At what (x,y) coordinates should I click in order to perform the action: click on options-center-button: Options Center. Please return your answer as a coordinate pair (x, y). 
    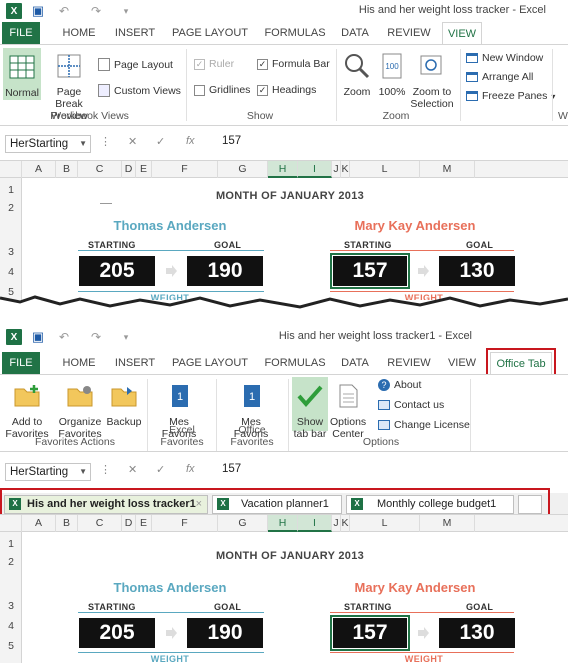
    Looking at the image, I should click on (348, 410).